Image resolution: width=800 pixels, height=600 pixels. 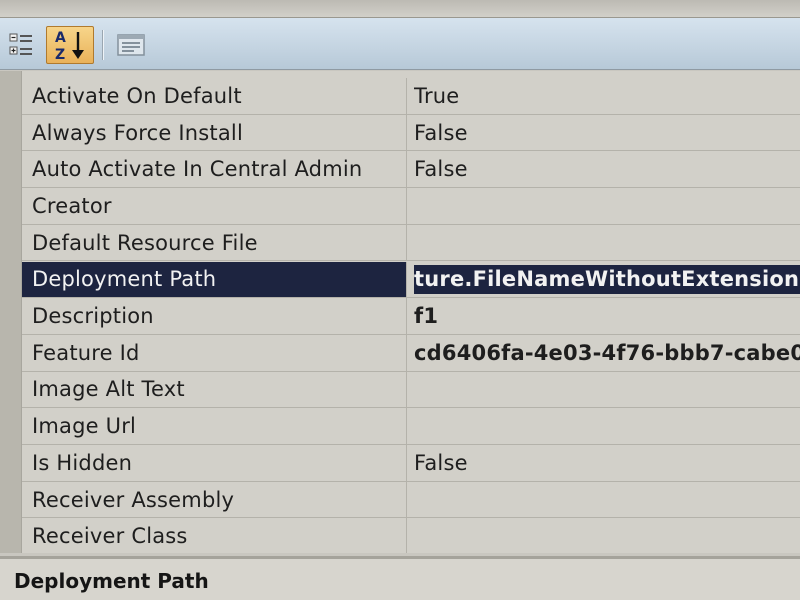 What do you see at coordinates (214, 206) in the screenshot?
I see `property-name: Creator` at bounding box center [214, 206].